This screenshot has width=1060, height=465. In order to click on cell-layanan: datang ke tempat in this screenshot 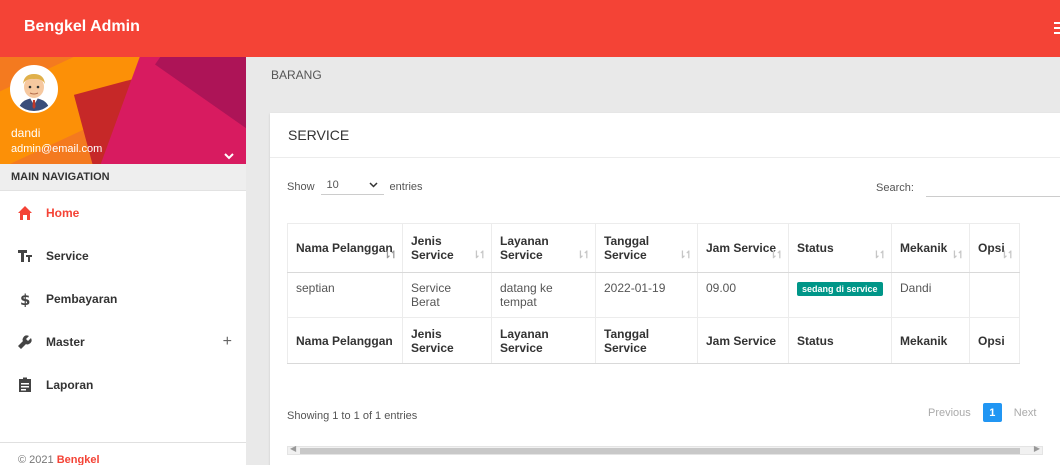, I will do `click(543, 295)`.